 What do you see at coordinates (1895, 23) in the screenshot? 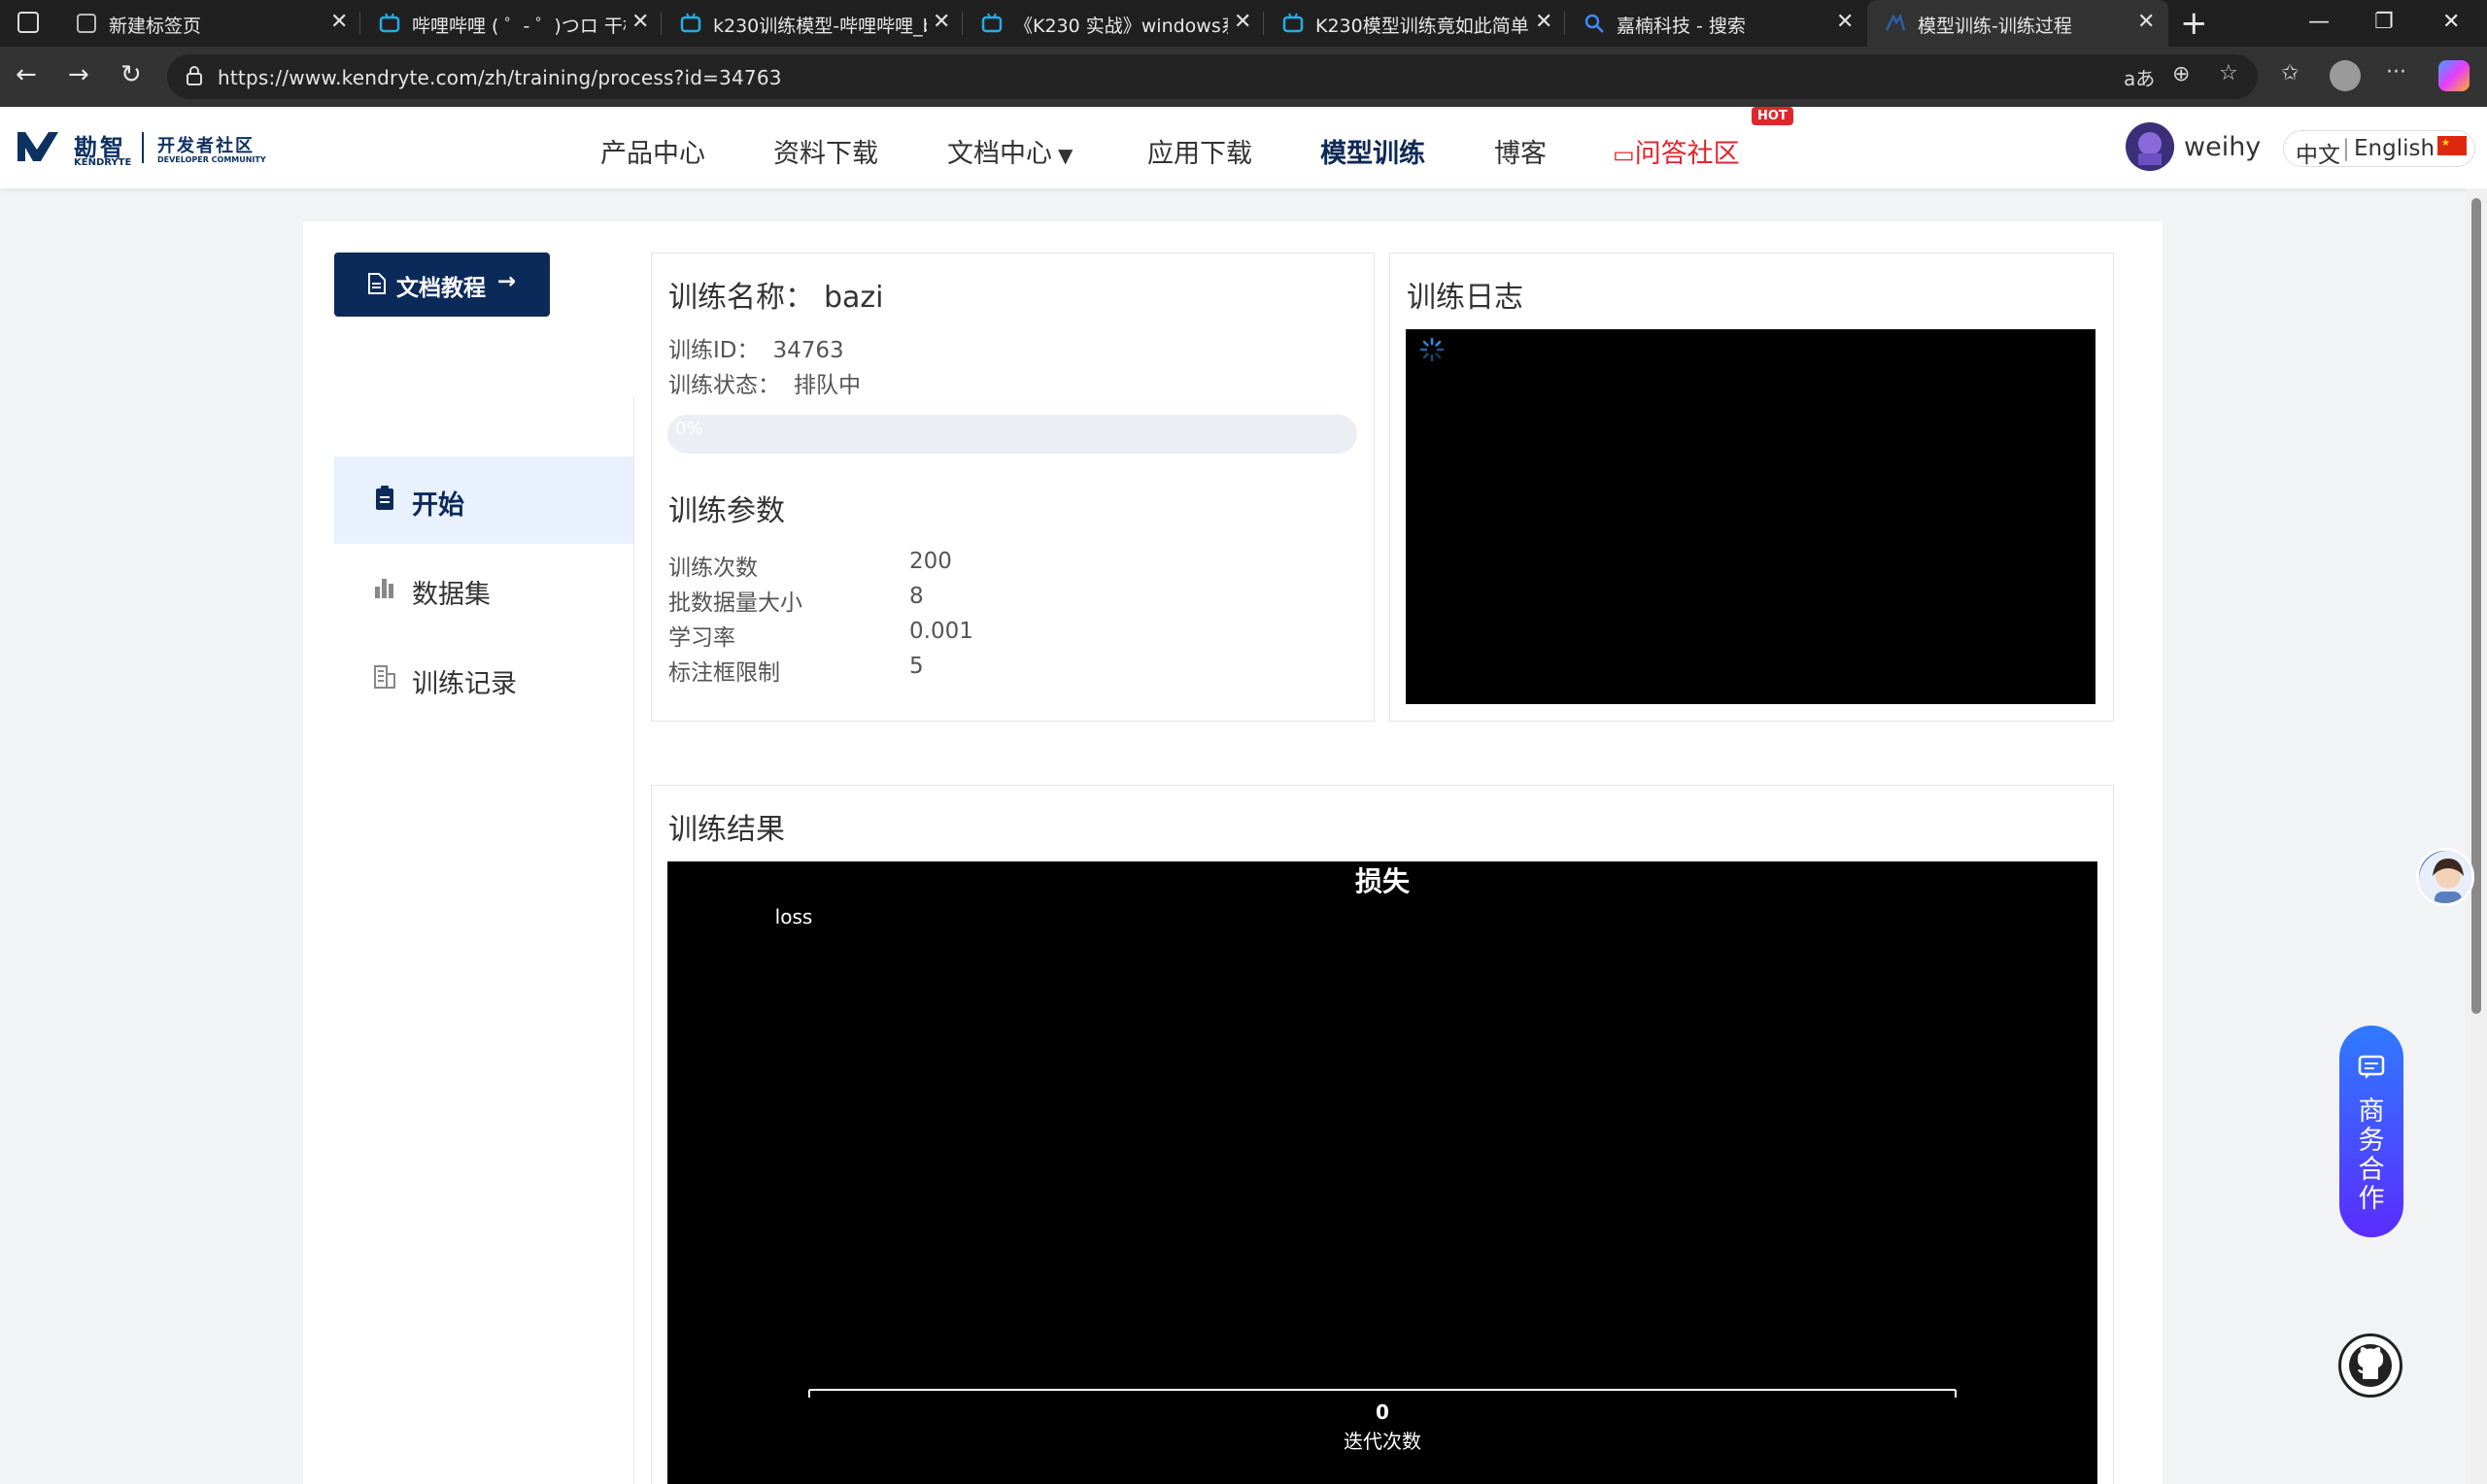
I see `kendryte-icon` at bounding box center [1895, 23].